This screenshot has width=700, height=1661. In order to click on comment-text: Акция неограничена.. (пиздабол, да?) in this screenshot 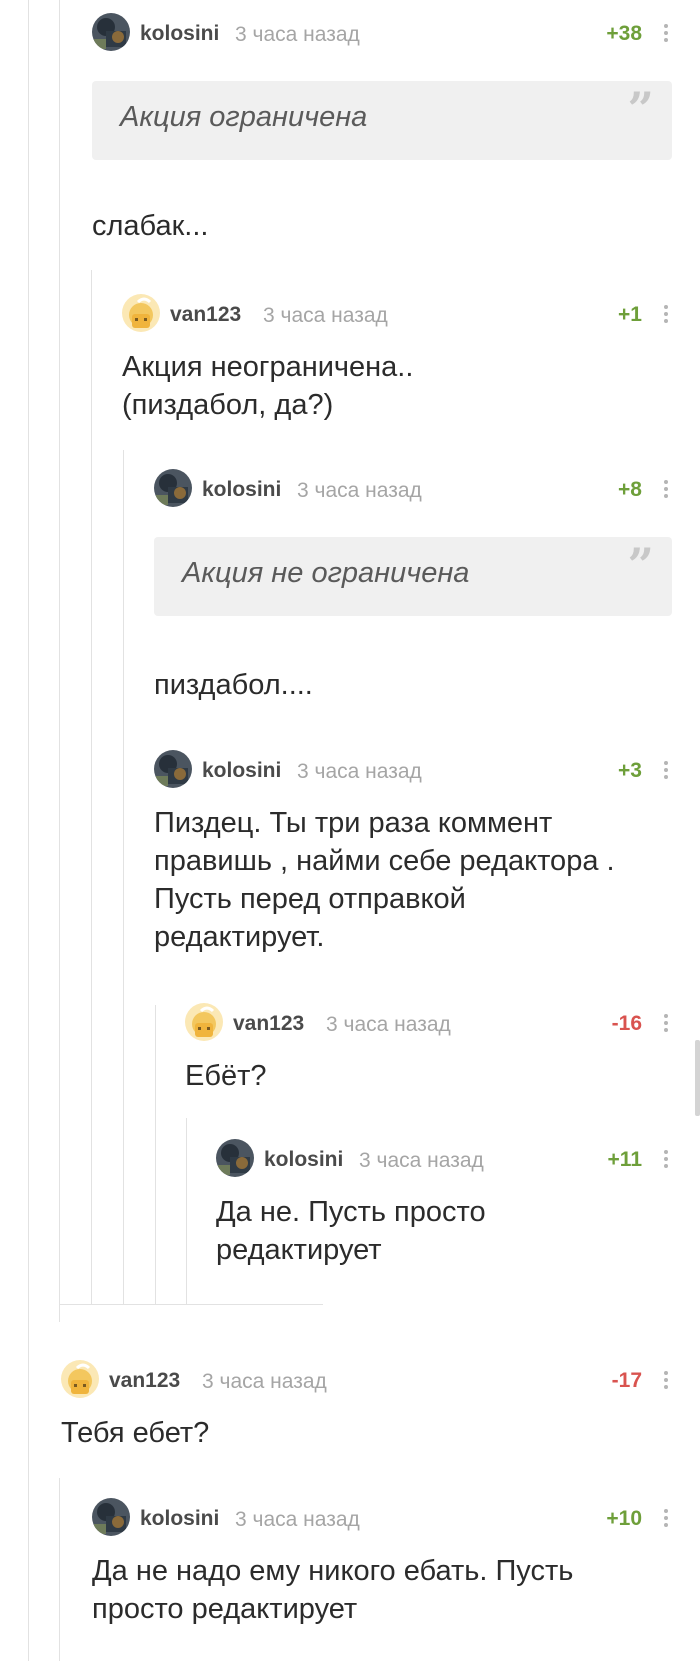, I will do `click(268, 386)`.